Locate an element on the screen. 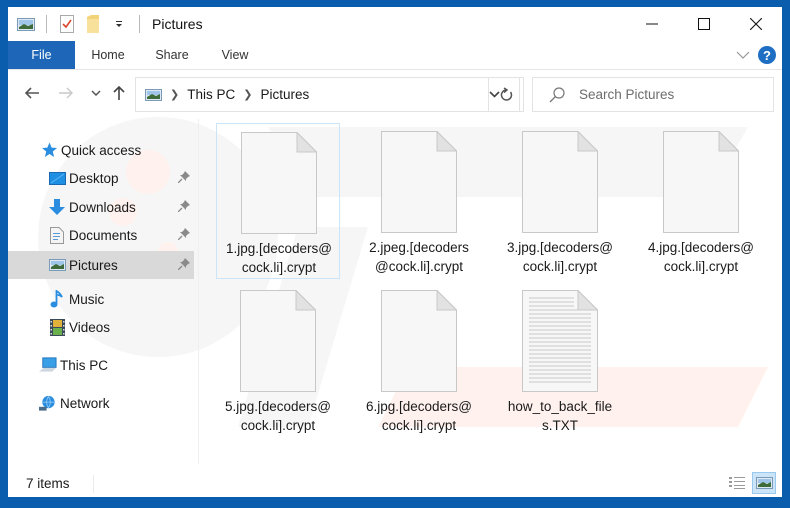 The height and width of the screenshot is (508, 790). download-icon is located at coordinates (57, 207).